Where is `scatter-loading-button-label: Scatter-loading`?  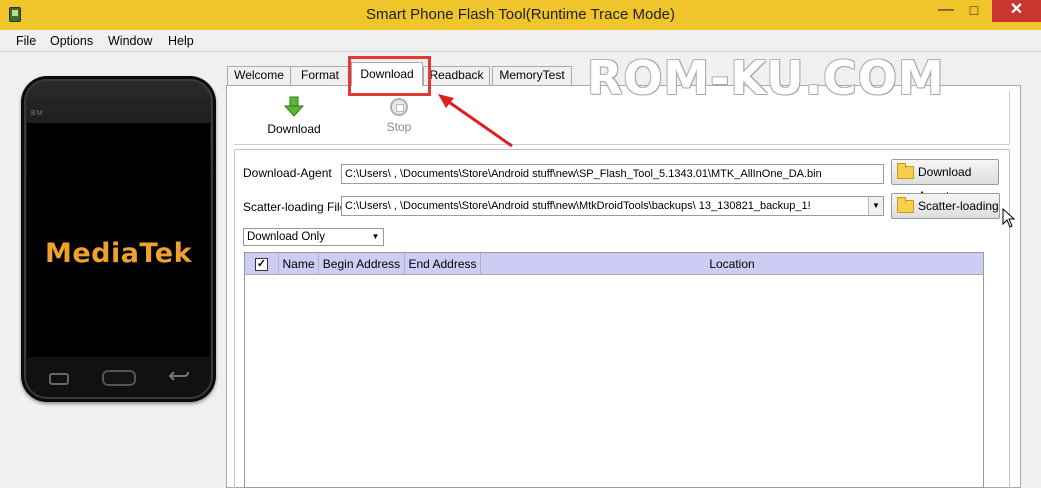 scatter-loading-button-label: Scatter-loading is located at coordinates (958, 206).